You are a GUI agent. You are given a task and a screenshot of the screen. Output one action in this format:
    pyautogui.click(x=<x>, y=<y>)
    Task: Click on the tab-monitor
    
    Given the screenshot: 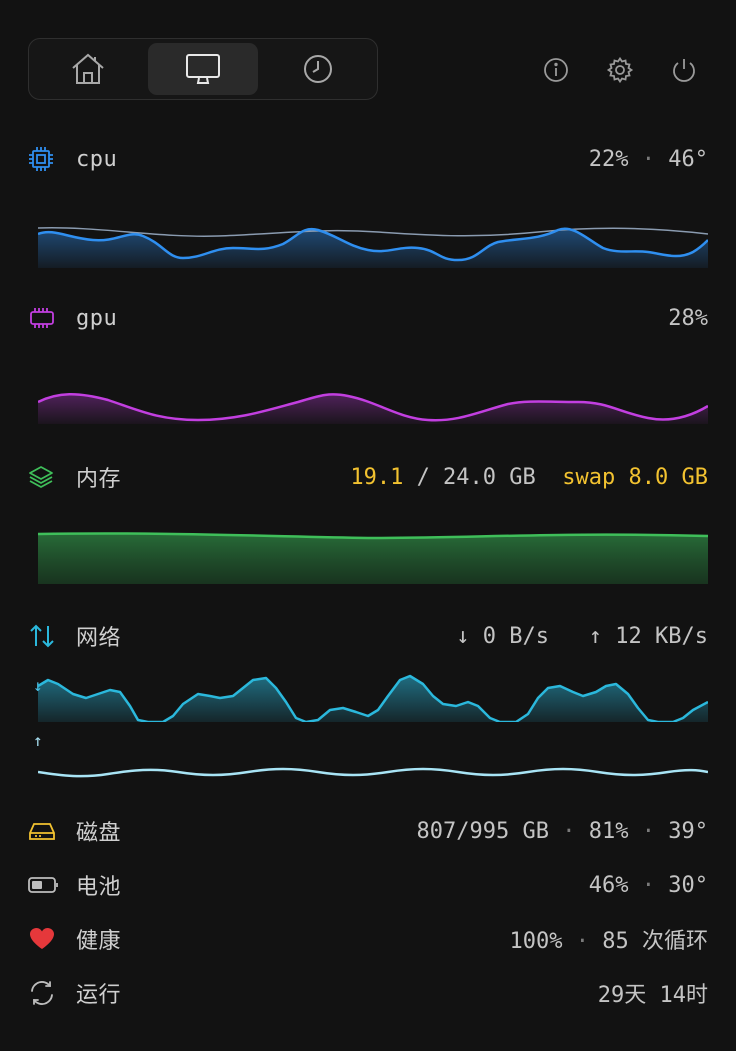 What is the action you would take?
    pyautogui.click(x=203, y=69)
    